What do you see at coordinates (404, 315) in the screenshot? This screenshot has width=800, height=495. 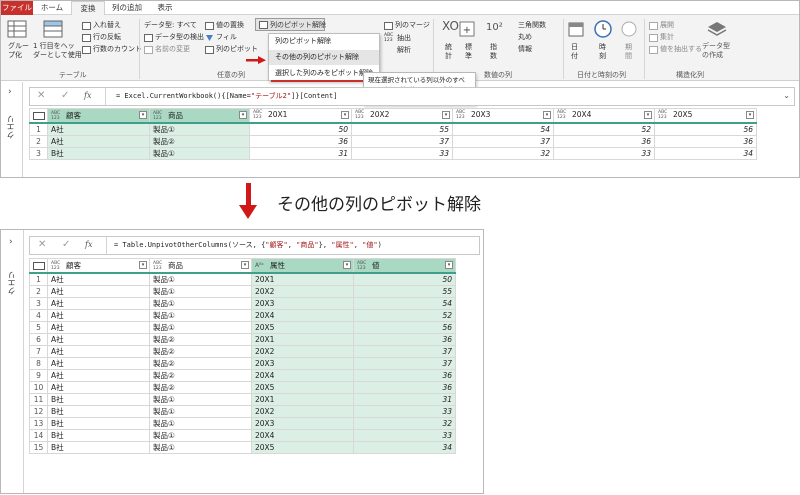 I see `table-cell: 52` at bounding box center [404, 315].